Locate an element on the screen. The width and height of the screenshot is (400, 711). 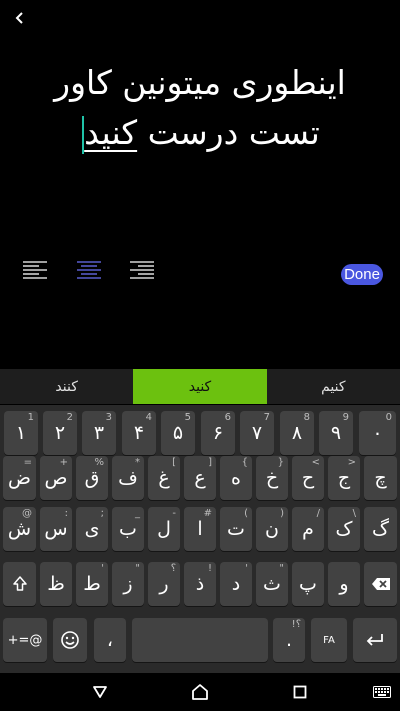
period-key: . !؟ is located at coordinates (289, 640).